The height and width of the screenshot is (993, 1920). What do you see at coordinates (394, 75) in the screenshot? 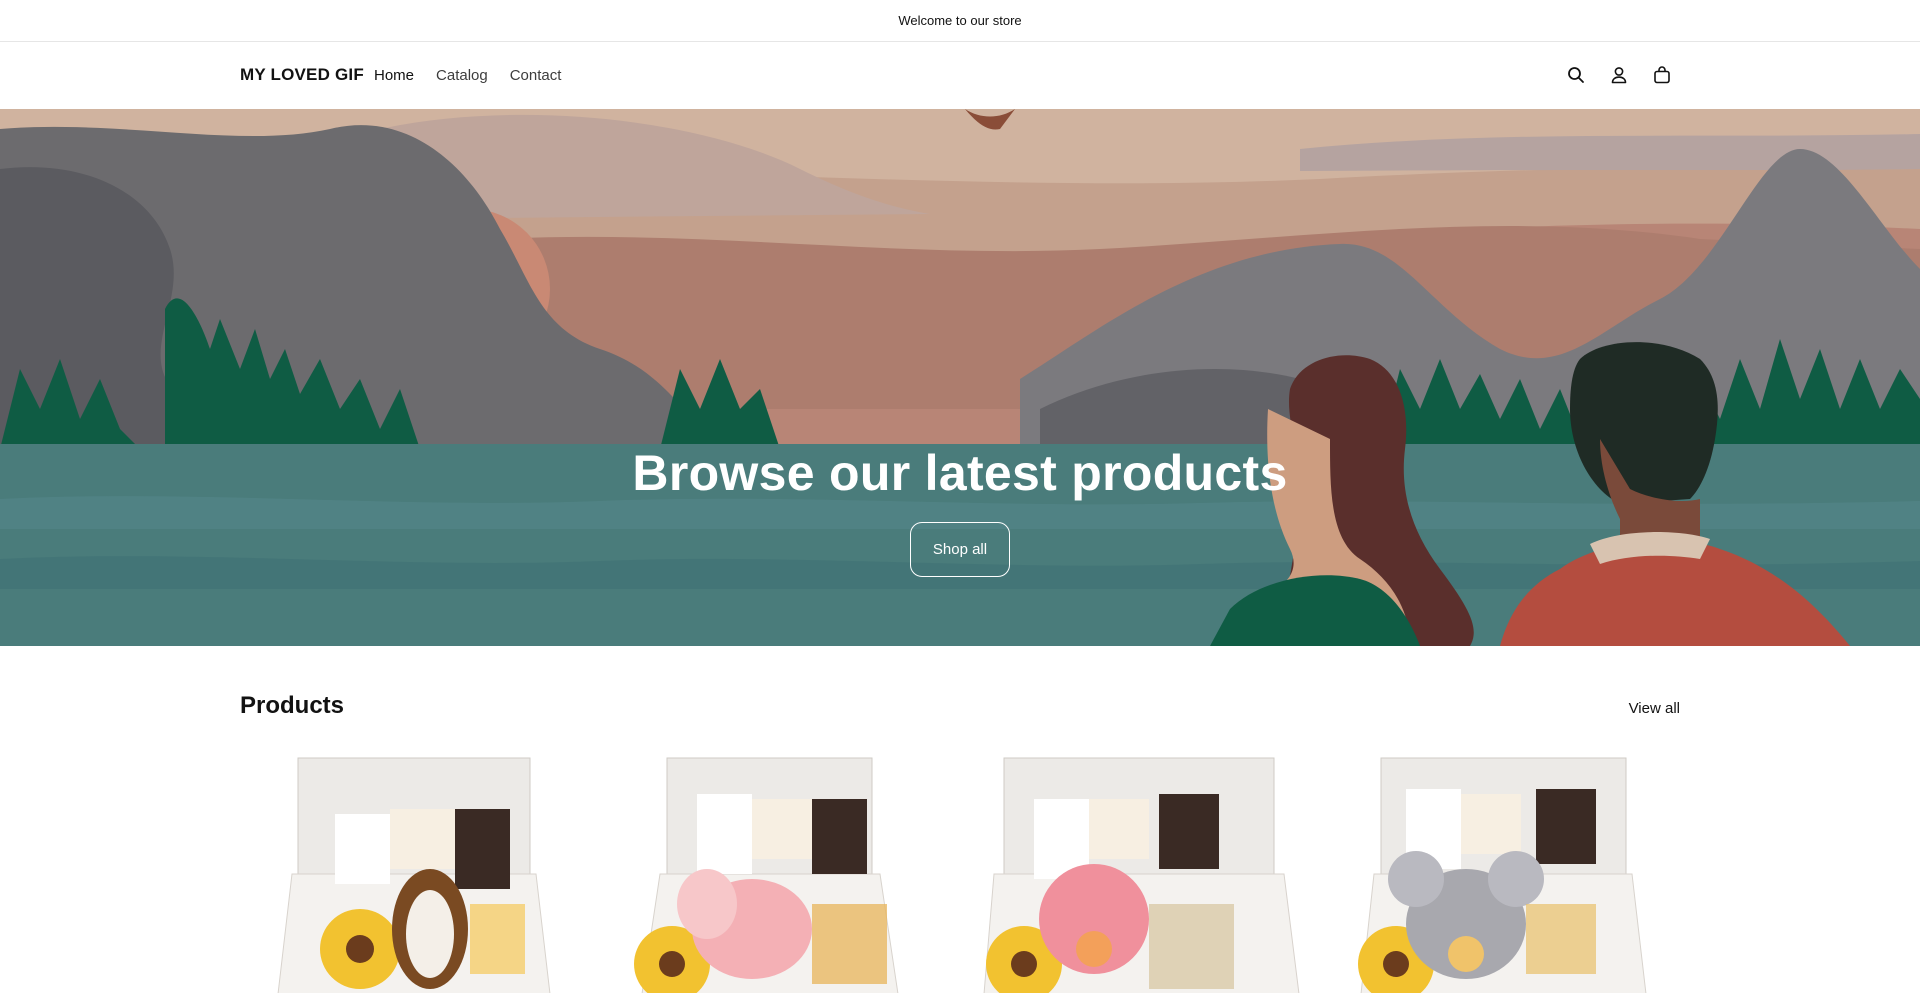
I see `nav-home: Home` at bounding box center [394, 75].